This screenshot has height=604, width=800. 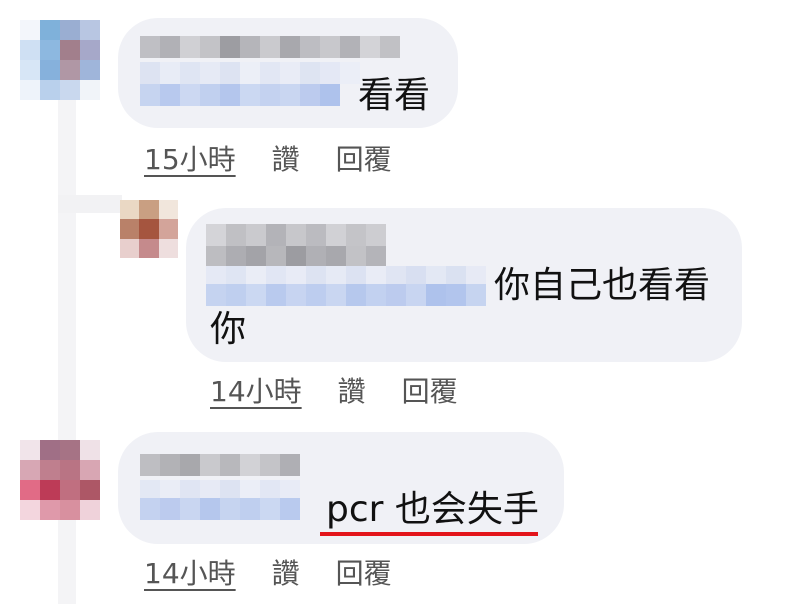 I want to click on comment-text: pcr 也会失手, so click(x=432, y=509).